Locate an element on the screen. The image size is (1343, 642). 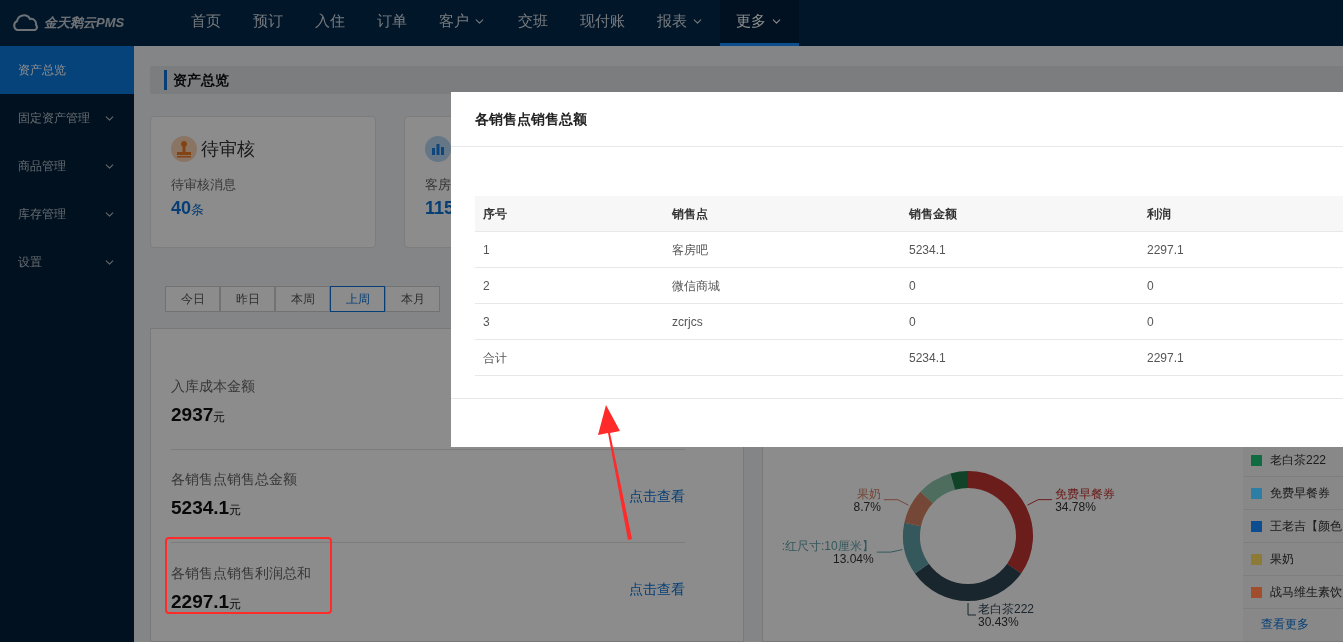
slice-label: :红尺寸:10厘米】 is located at coordinates (827, 546).